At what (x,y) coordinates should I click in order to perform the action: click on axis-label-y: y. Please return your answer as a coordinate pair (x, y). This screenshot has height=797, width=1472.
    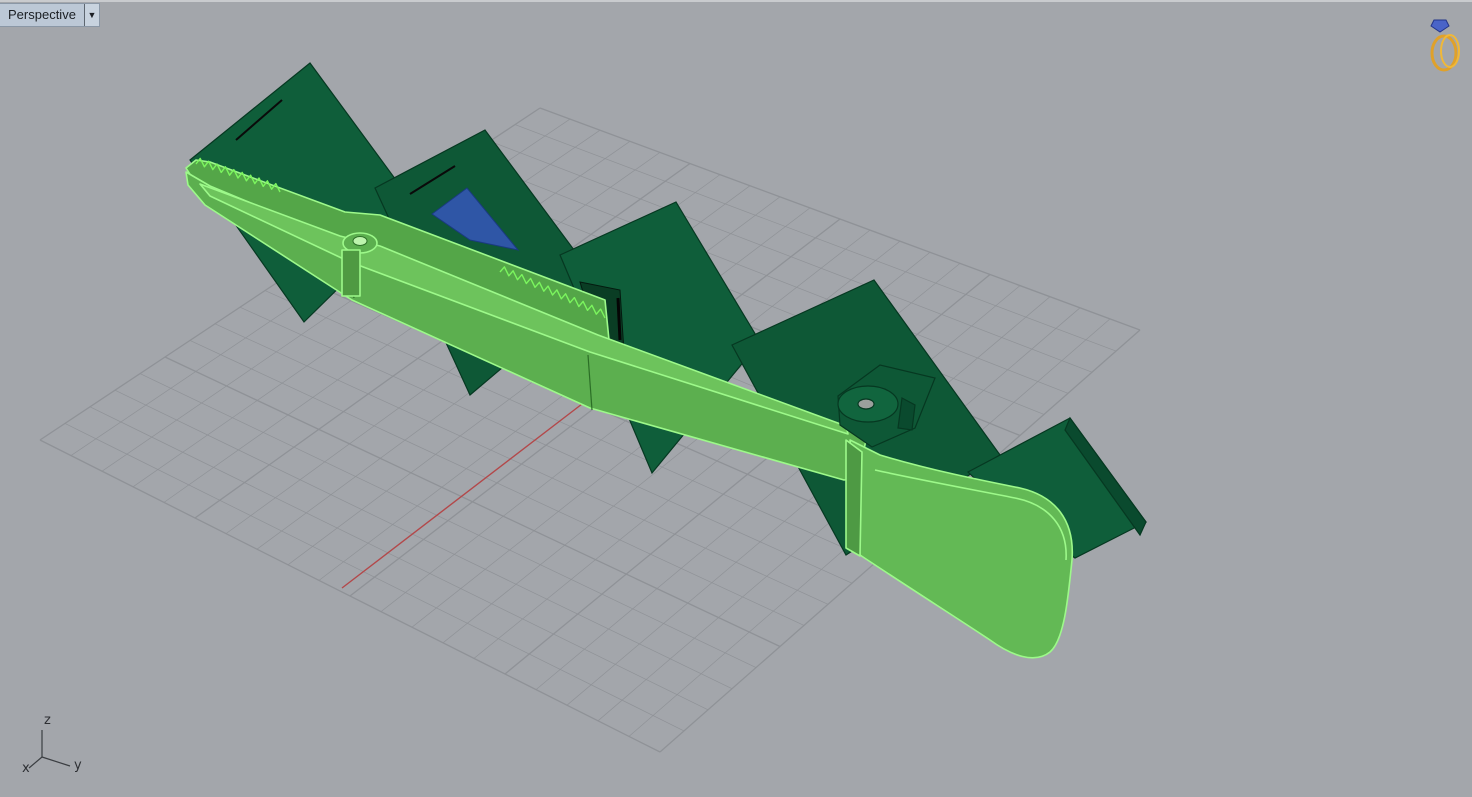
    Looking at the image, I should click on (78, 765).